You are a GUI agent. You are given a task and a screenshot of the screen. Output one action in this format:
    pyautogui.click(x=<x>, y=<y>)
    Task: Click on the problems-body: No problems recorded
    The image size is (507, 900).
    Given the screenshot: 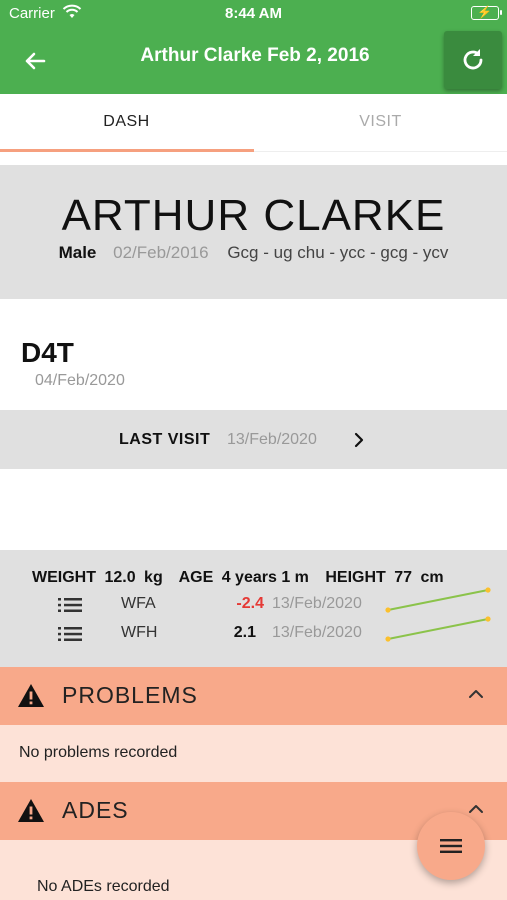 What is the action you would take?
    pyautogui.click(x=253, y=753)
    